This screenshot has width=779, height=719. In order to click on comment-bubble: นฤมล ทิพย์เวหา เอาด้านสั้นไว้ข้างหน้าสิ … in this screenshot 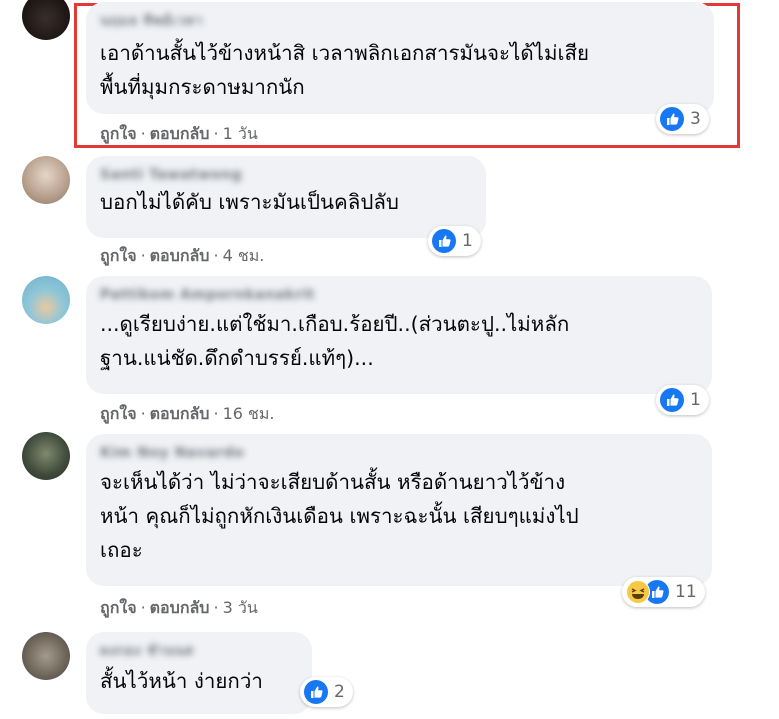, I will do `click(400, 58)`.